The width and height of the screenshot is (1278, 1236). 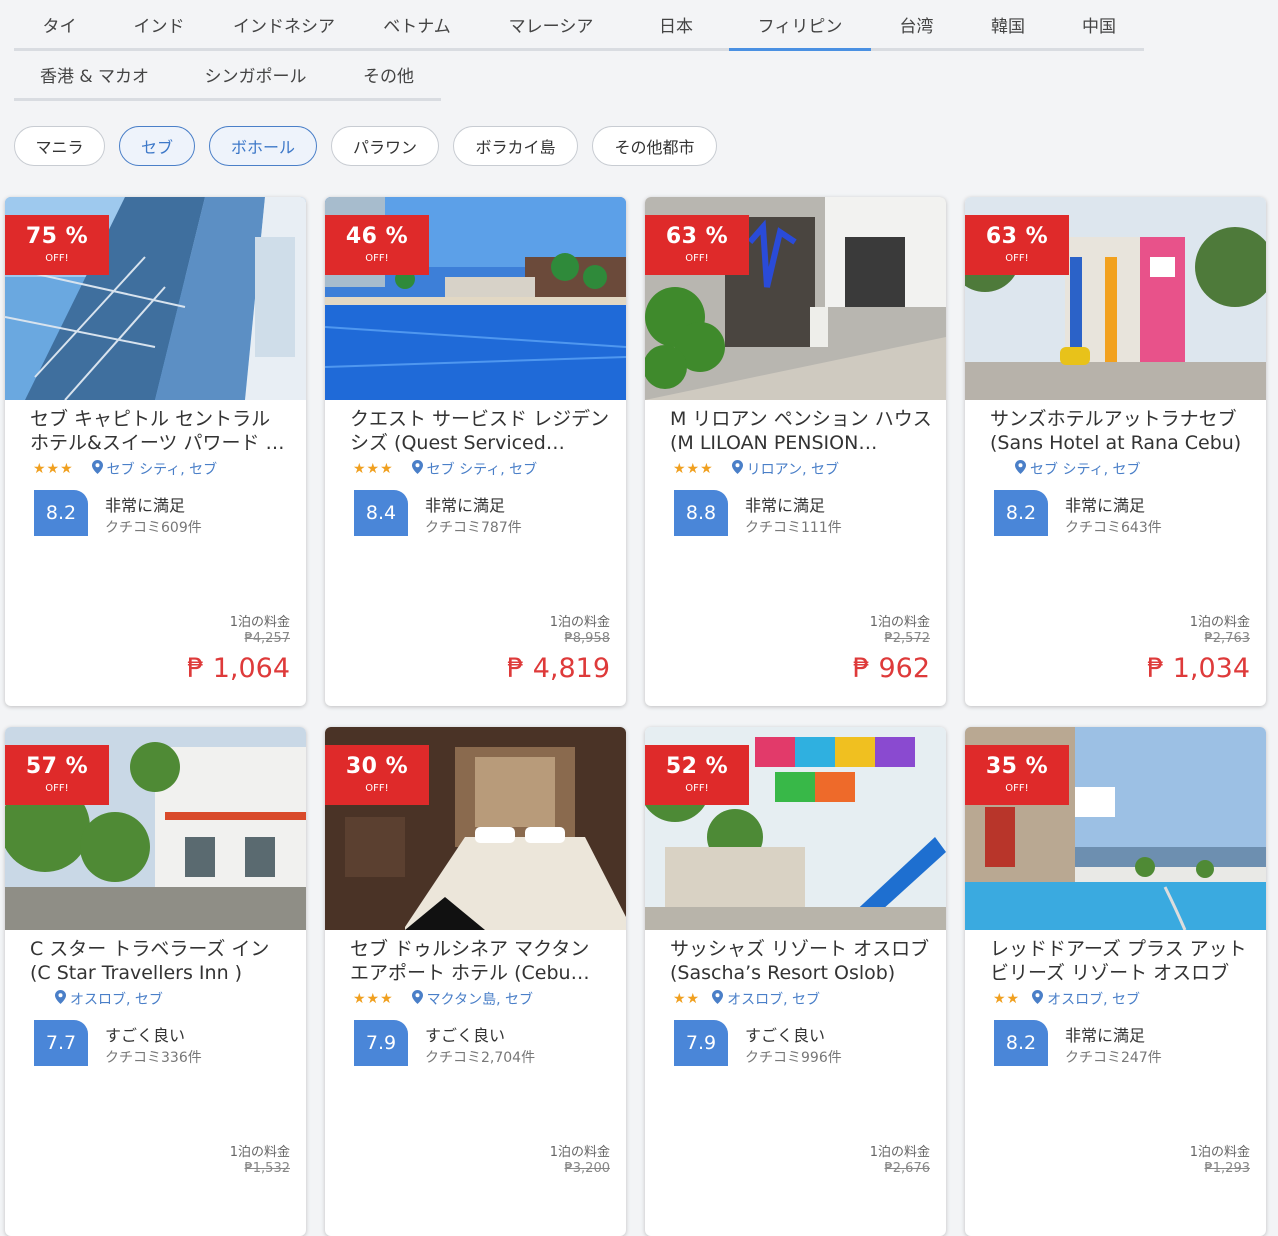 What do you see at coordinates (161, 431) in the screenshot?
I see `hotel-name: セブ キャピトル セントラル ホテル&スイーツ パワード バイ ASTON` at bounding box center [161, 431].